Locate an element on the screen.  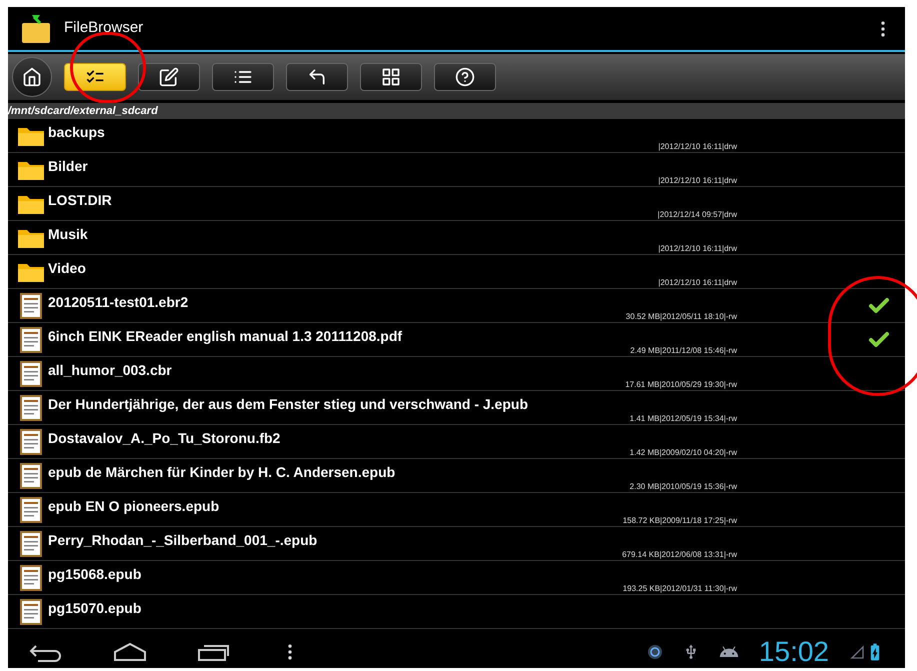
file-name: 6inch EINK EReader english manual 1.3 20111208.pdf is located at coordinates (225, 336).